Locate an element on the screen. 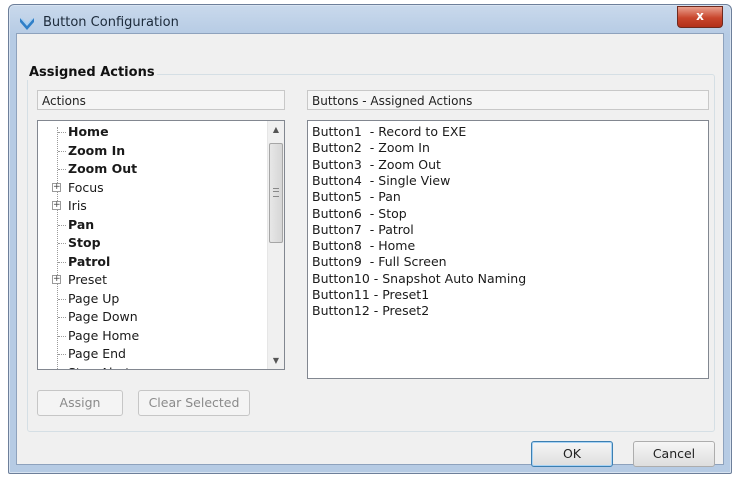  assigned-action-item: Button4 - Single View is located at coordinates (381, 181).